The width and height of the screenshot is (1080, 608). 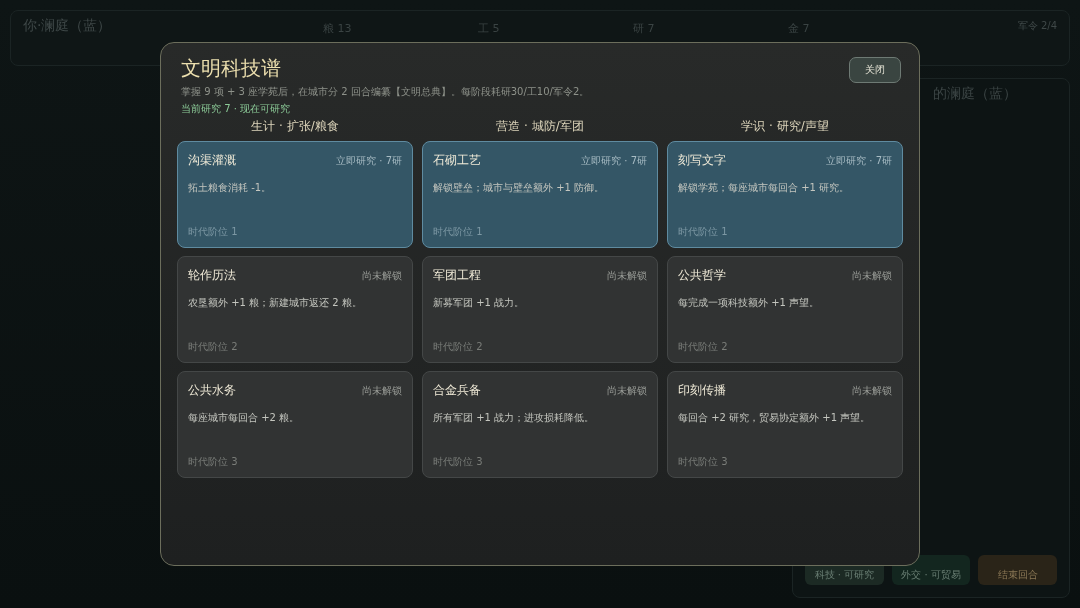 I want to click on tech-name: 公共哲学, so click(x=702, y=275).